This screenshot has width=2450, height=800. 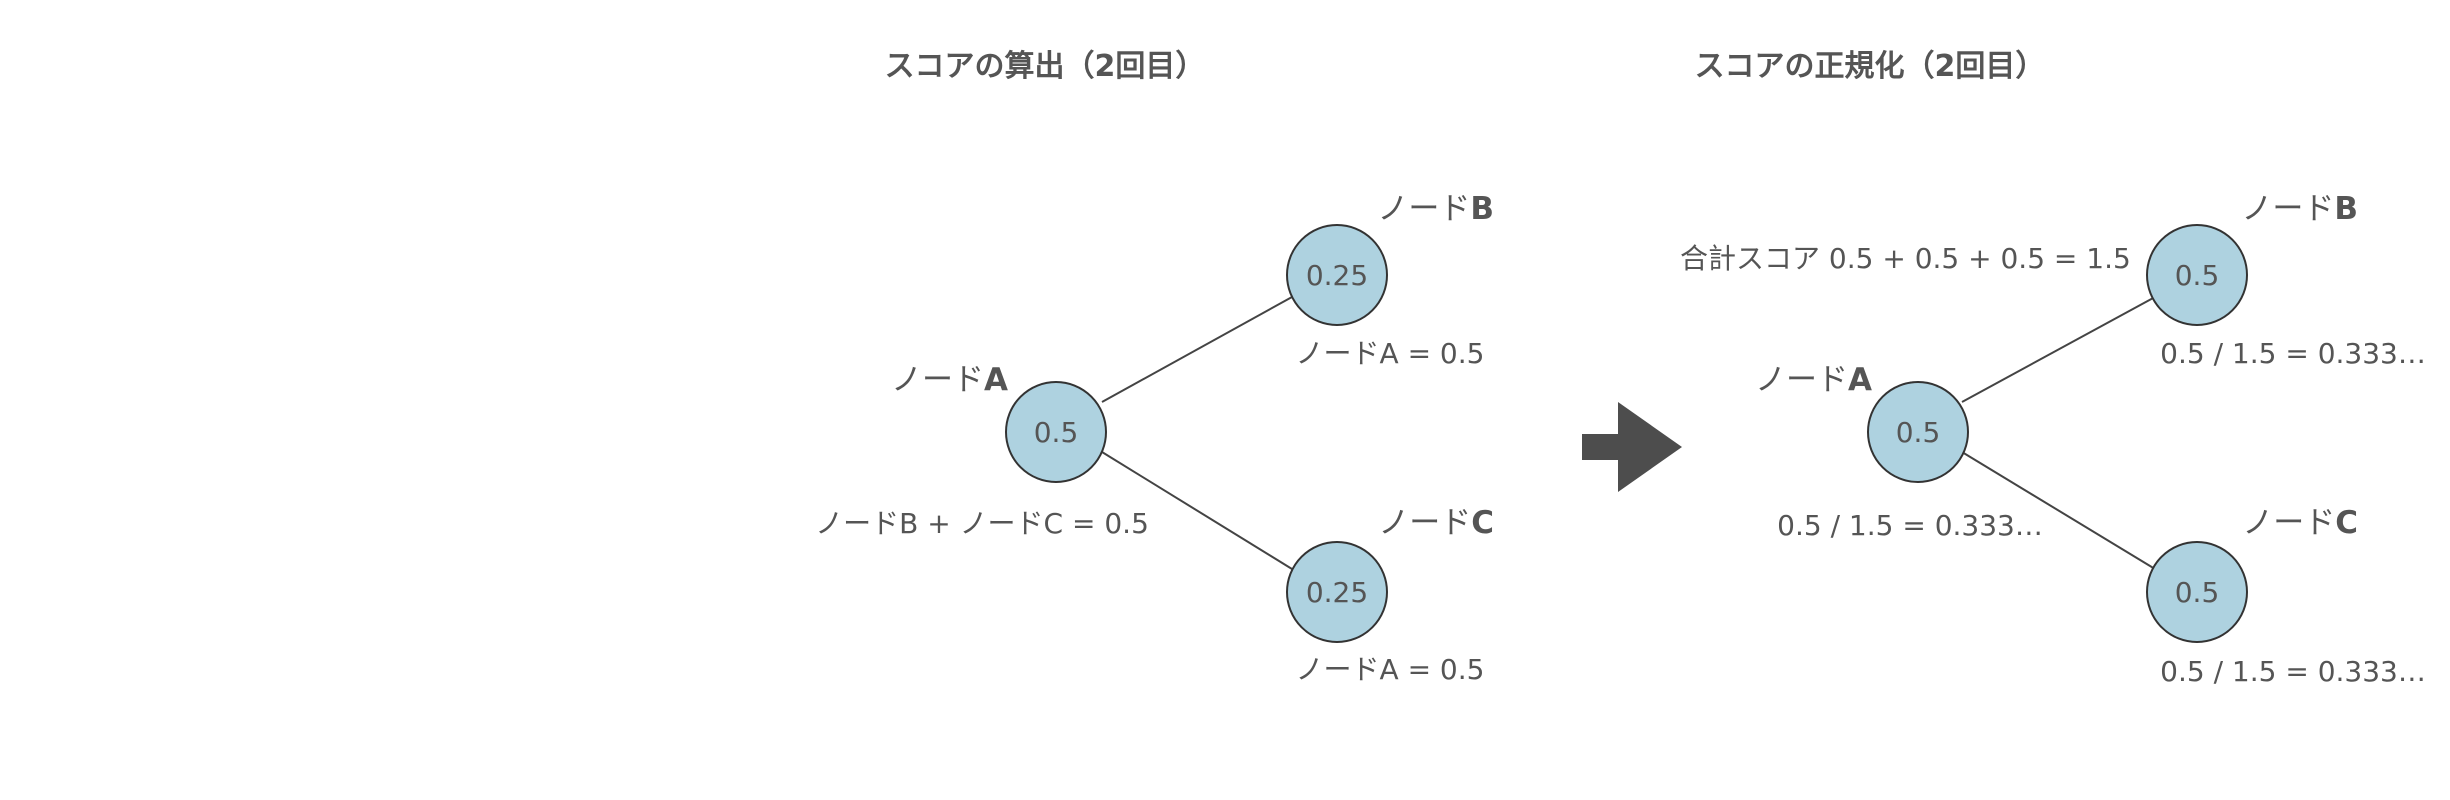 I want to click on left-node-b-label: ノードB, so click(x=1435, y=209).